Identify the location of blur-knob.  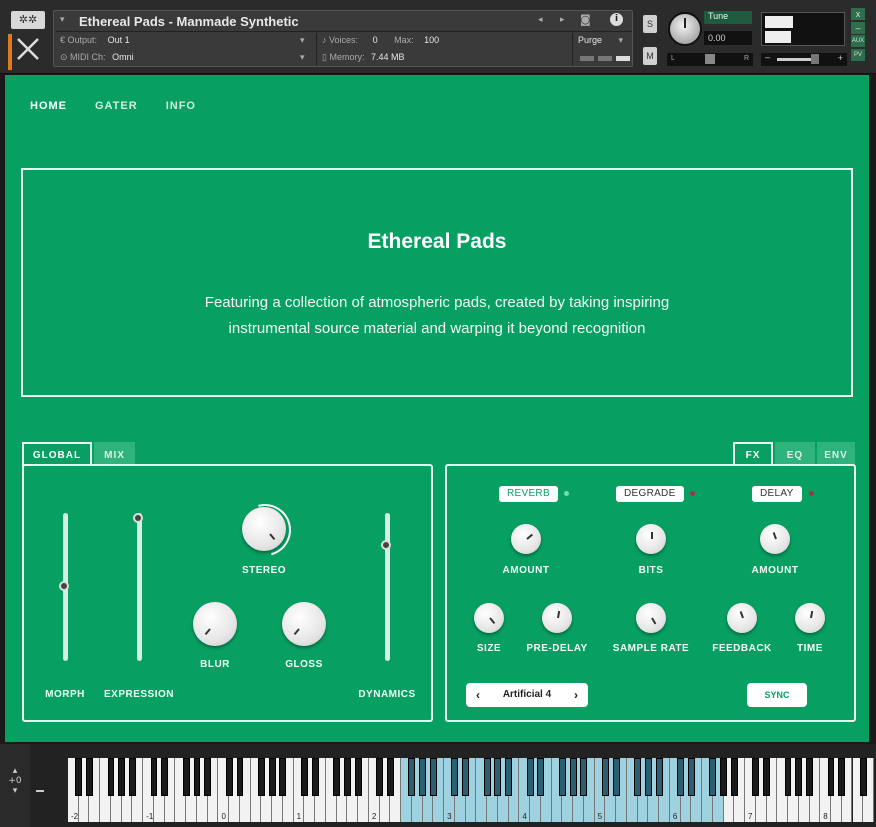
(215, 624).